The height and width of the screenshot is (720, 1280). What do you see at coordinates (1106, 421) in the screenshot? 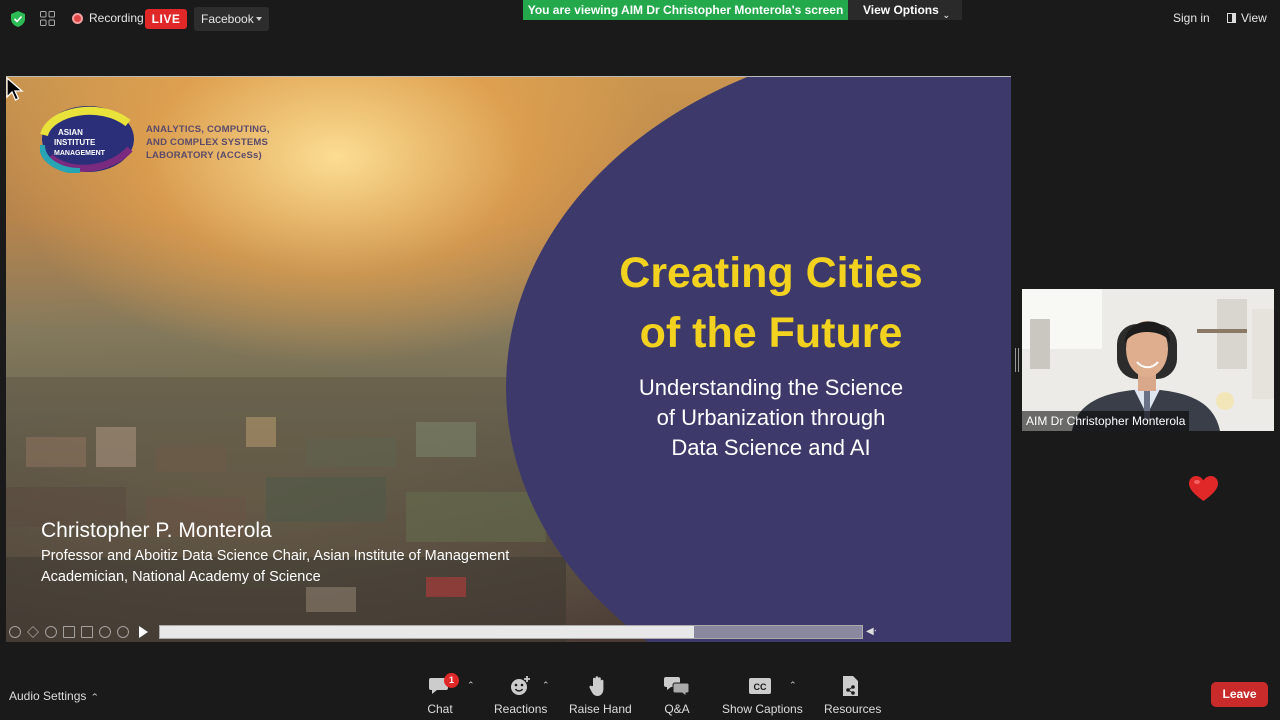
I see `participant-name: AIM Dr Christopher Monterola` at bounding box center [1106, 421].